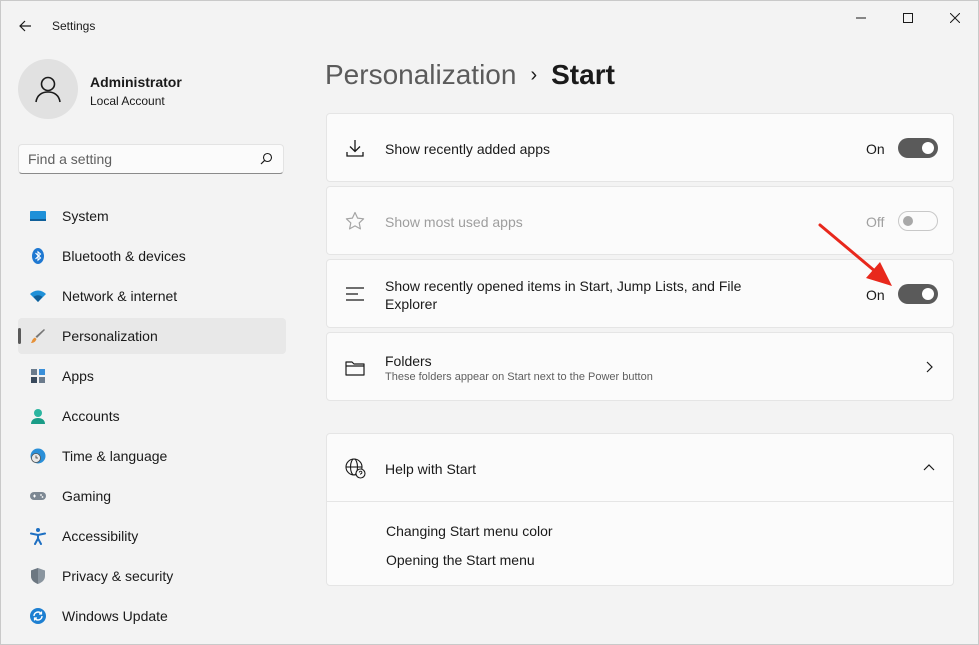 This screenshot has height=645, width=979. I want to click on divider, so click(640, 501).